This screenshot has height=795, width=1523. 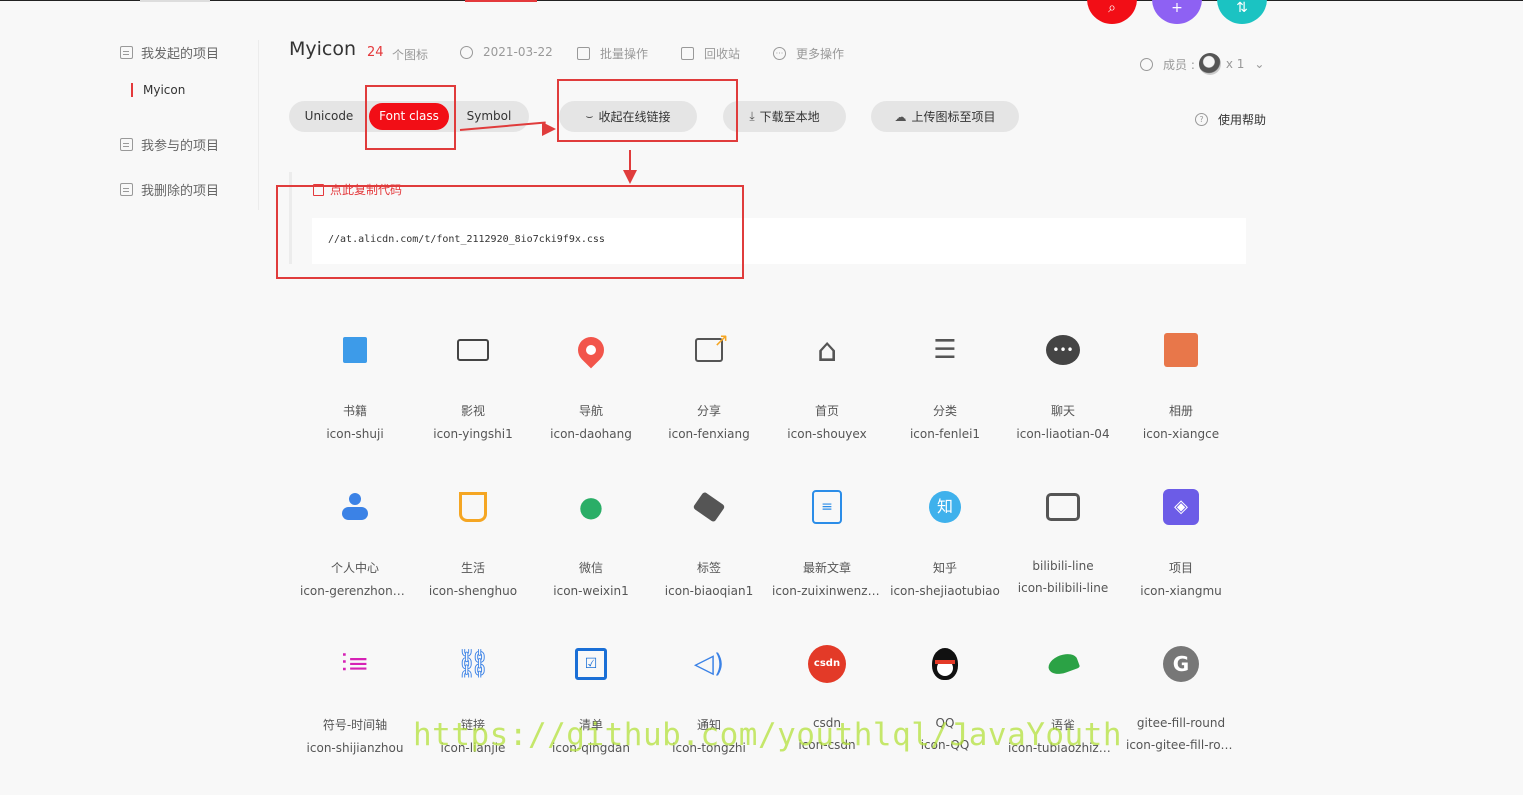 What do you see at coordinates (1063, 386) in the screenshot?
I see `icon-card: ••• 聊天 icon-liaotian-04` at bounding box center [1063, 386].